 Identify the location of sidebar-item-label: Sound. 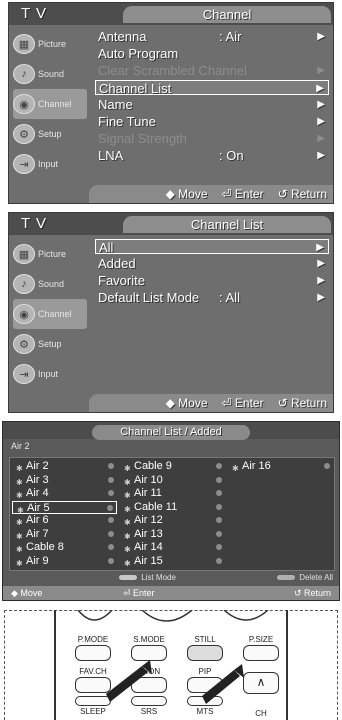
(51, 284).